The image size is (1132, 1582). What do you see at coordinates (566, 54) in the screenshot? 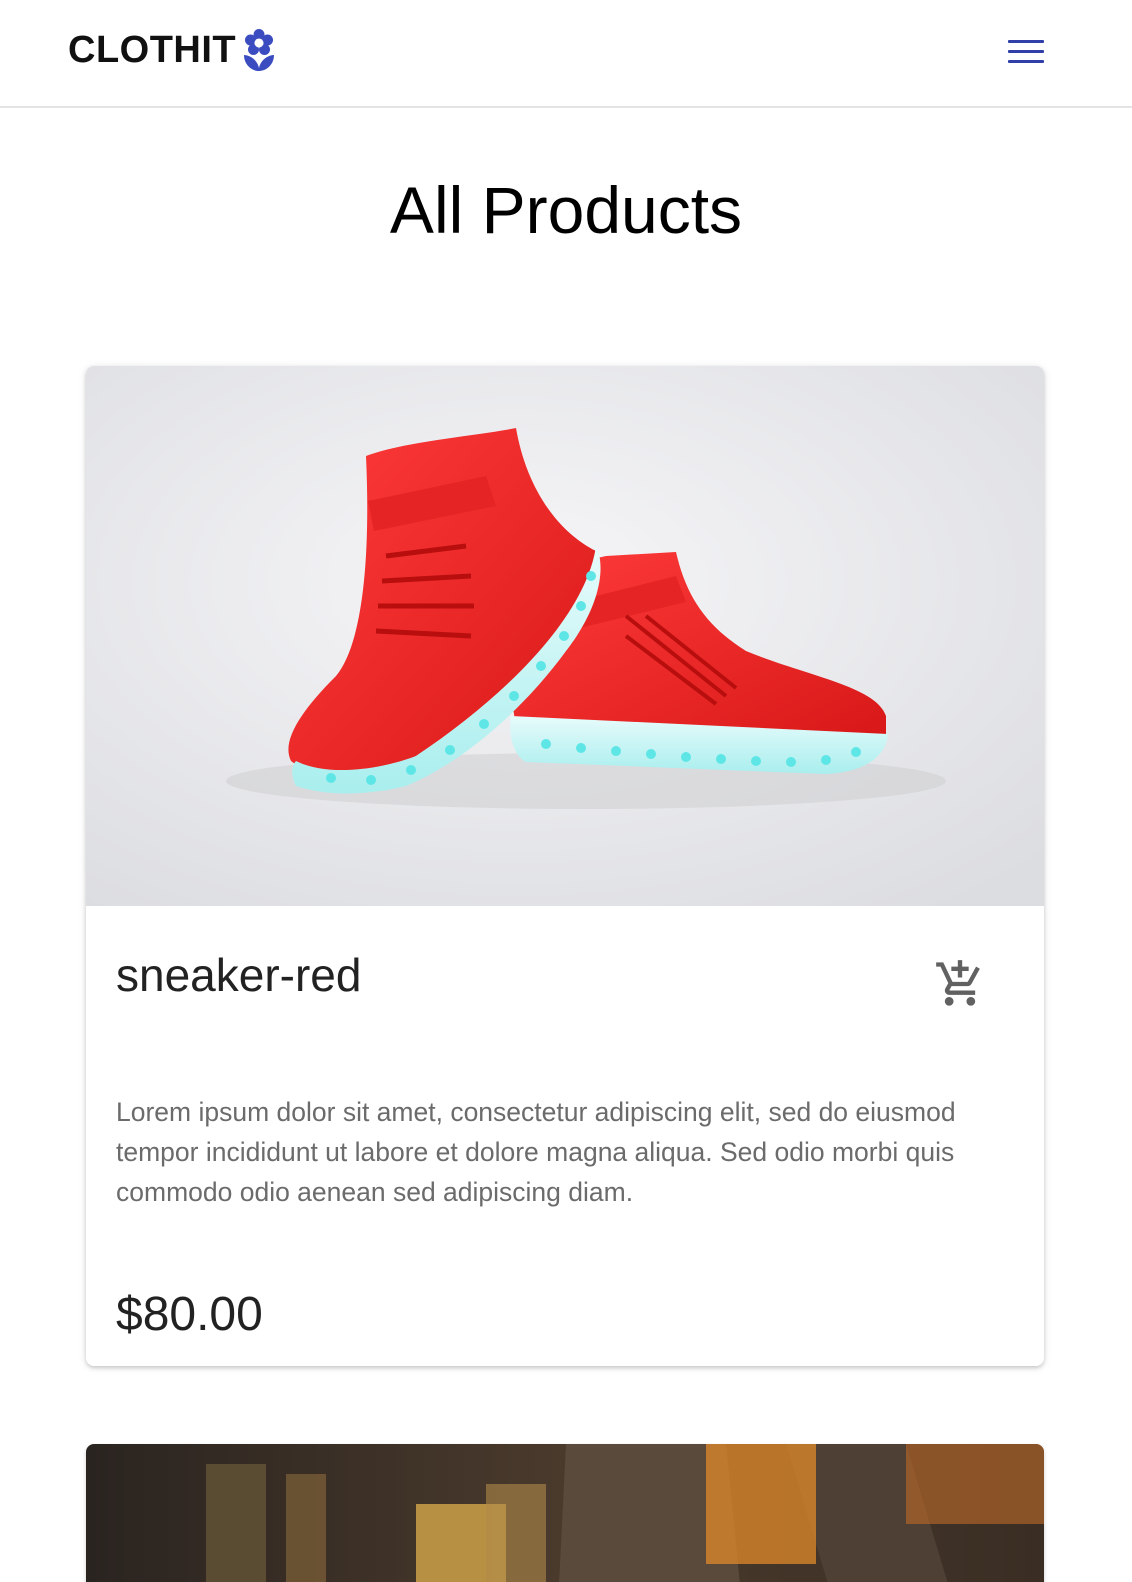
I see `top-app-bar: CLOTHIT` at bounding box center [566, 54].